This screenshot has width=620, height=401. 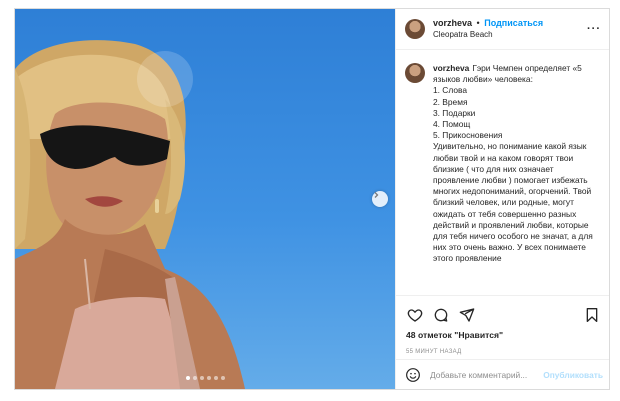 What do you see at coordinates (380, 199) in the screenshot?
I see `carousel-next-button` at bounding box center [380, 199].